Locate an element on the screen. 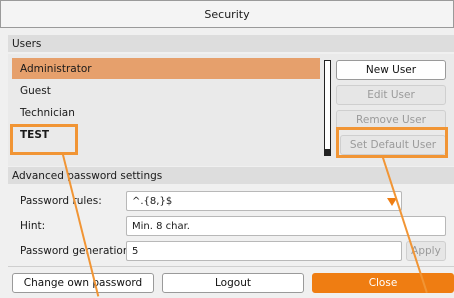  new-user-button-label: New User is located at coordinates (391, 70).